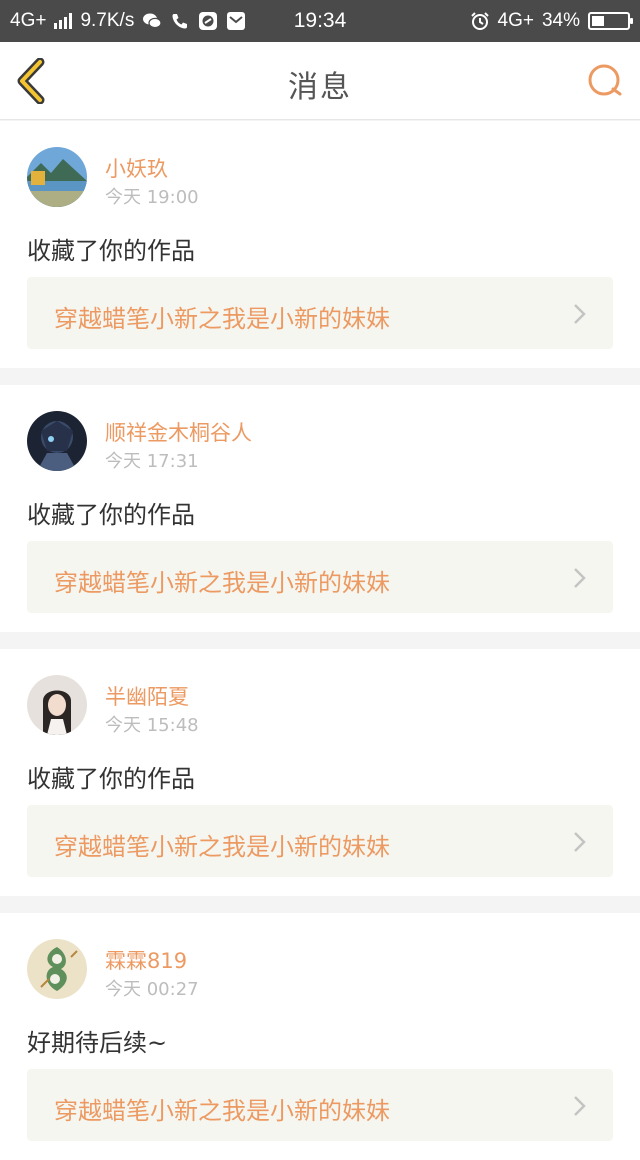  Describe the element at coordinates (320, 21) in the screenshot. I see `status-bar: 4G+ 9.7K/s 19:34 4G+ 34%` at that location.